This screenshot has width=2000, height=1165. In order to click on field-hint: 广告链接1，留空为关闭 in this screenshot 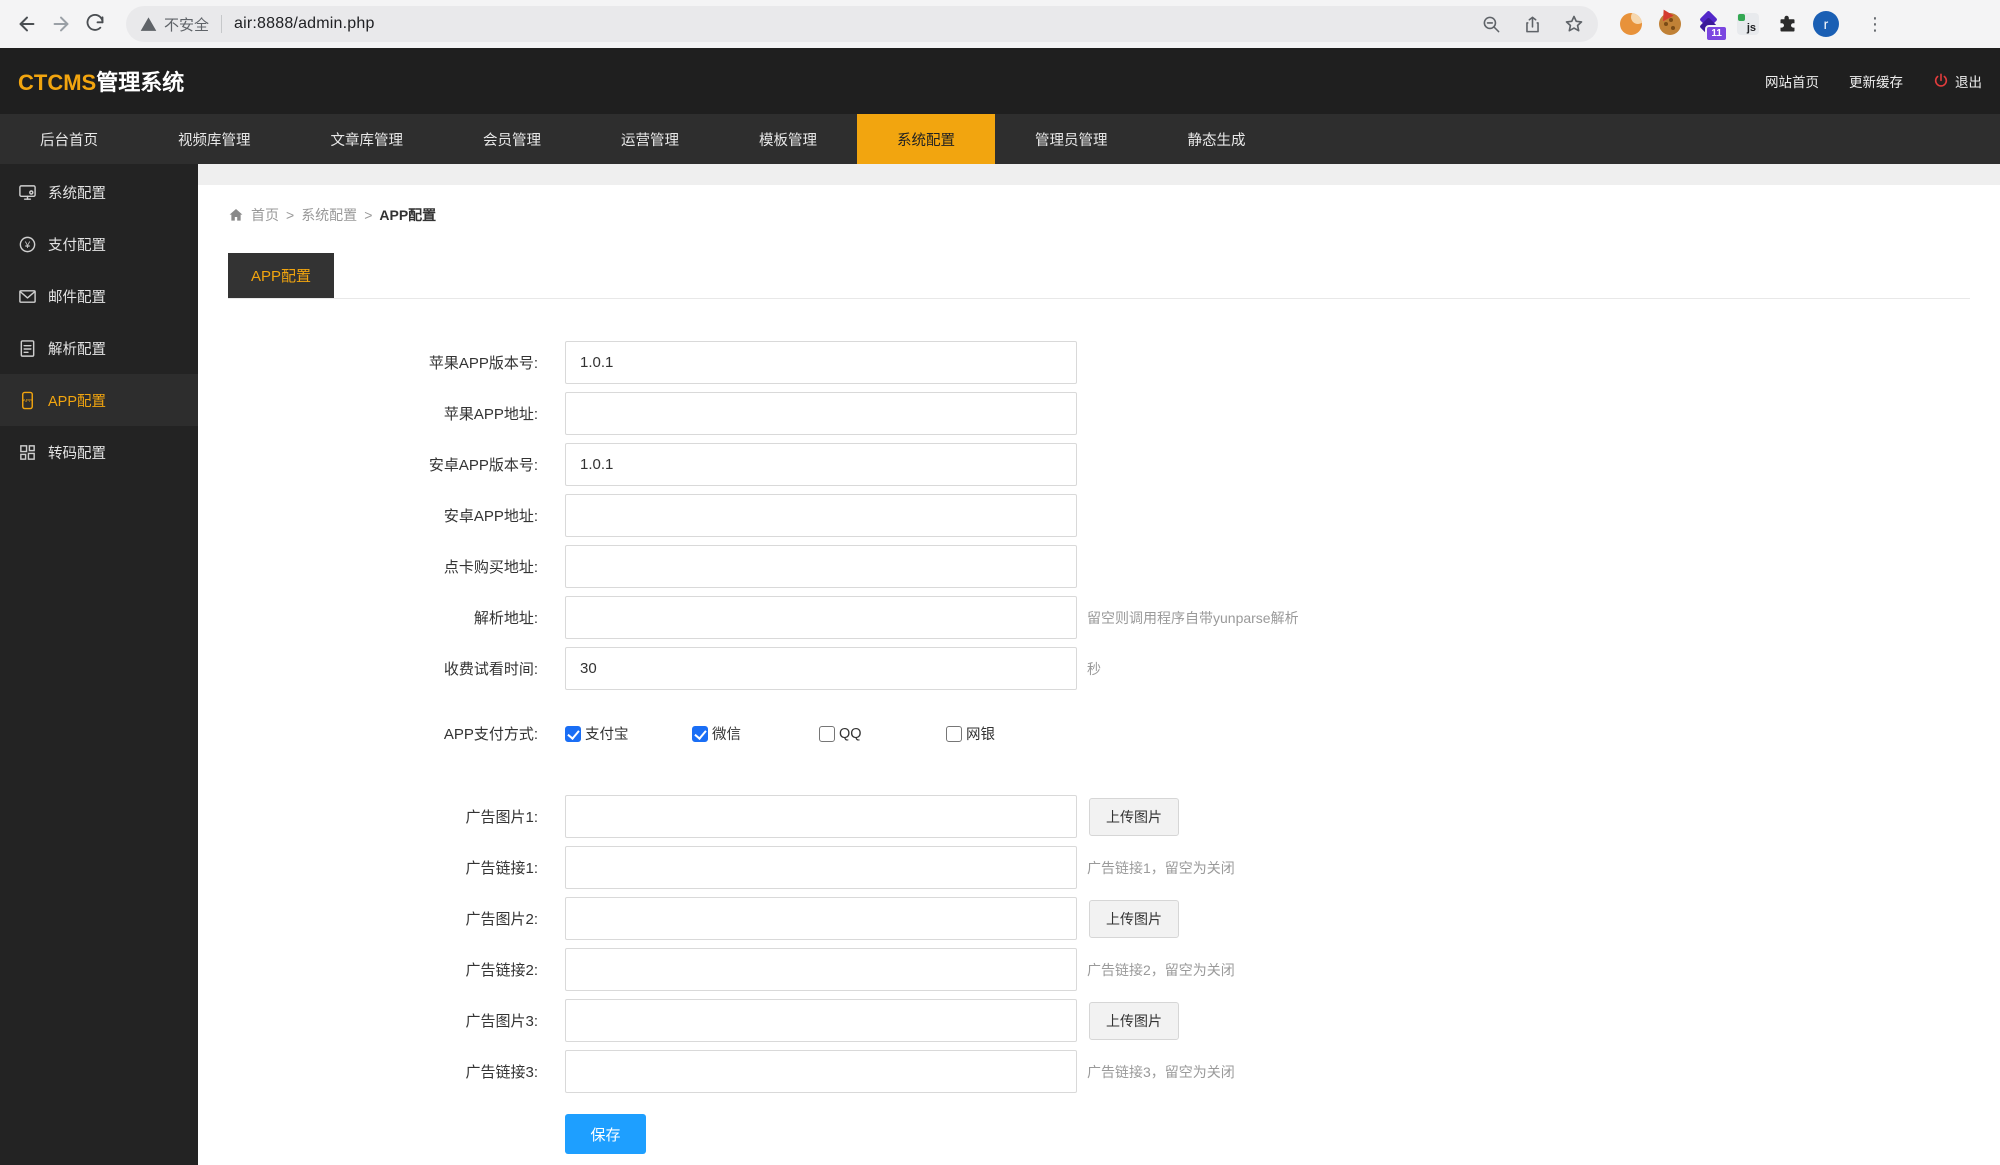, I will do `click(1161, 867)`.